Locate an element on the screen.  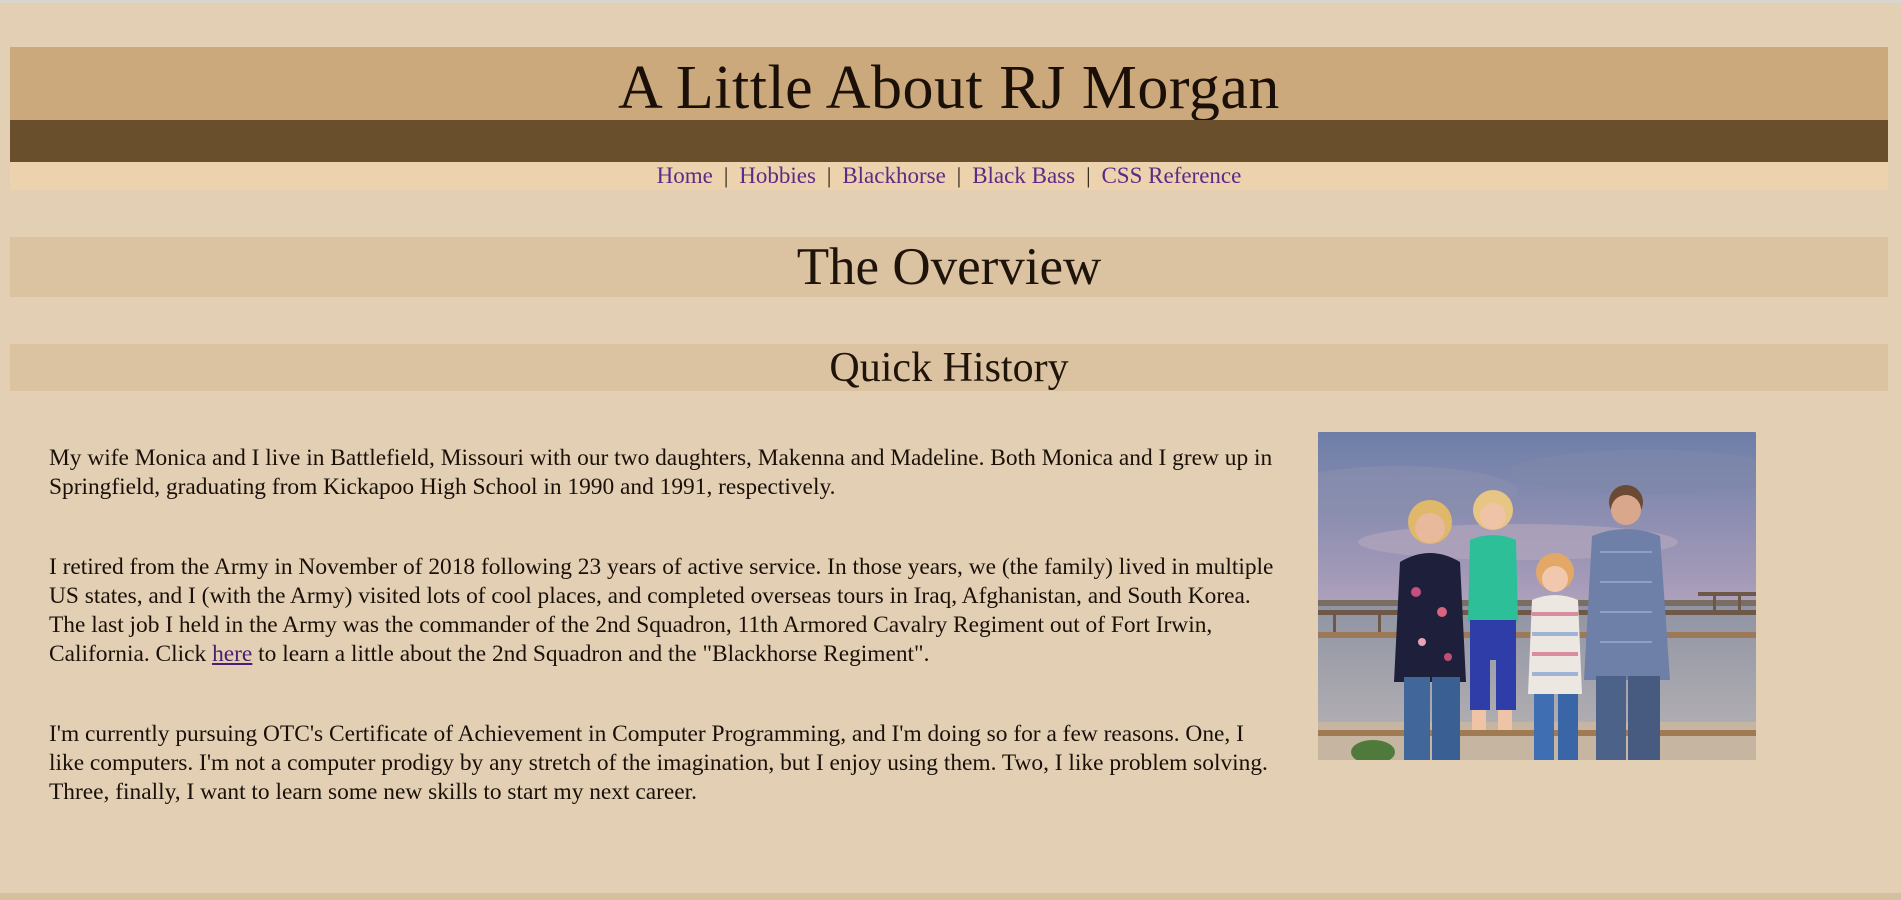
nav-link-css-reference: CSS Reference is located at coordinates (1171, 176).